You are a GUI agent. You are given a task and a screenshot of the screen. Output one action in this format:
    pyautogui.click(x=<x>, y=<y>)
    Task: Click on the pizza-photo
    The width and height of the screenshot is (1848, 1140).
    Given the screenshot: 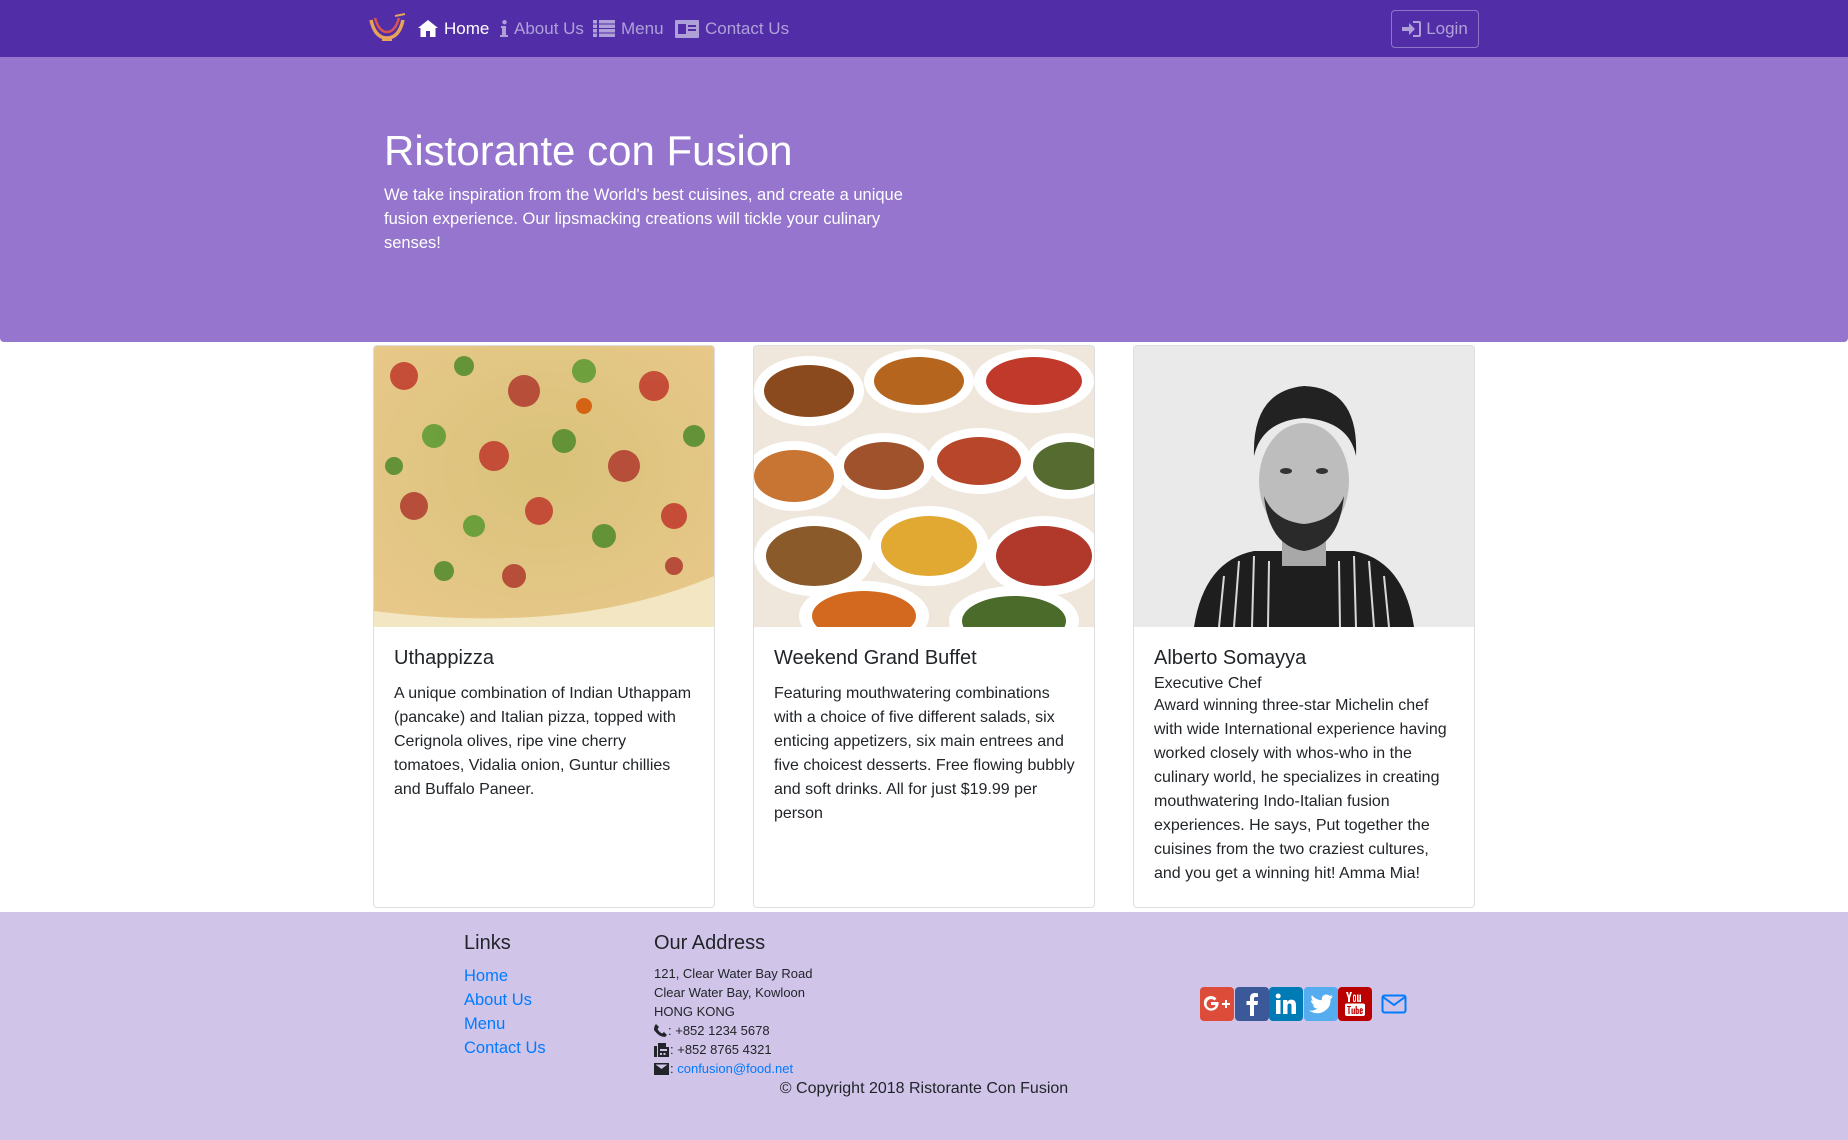 What is the action you would take?
    pyautogui.click(x=544, y=486)
    